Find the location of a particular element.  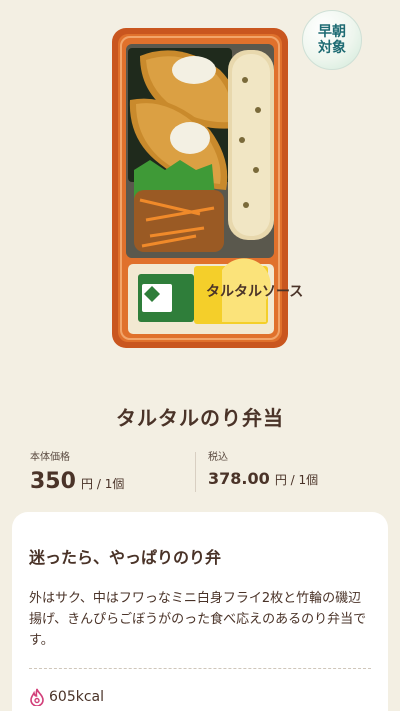

tax-included-unit: 円 / 1個 is located at coordinates (296, 480).